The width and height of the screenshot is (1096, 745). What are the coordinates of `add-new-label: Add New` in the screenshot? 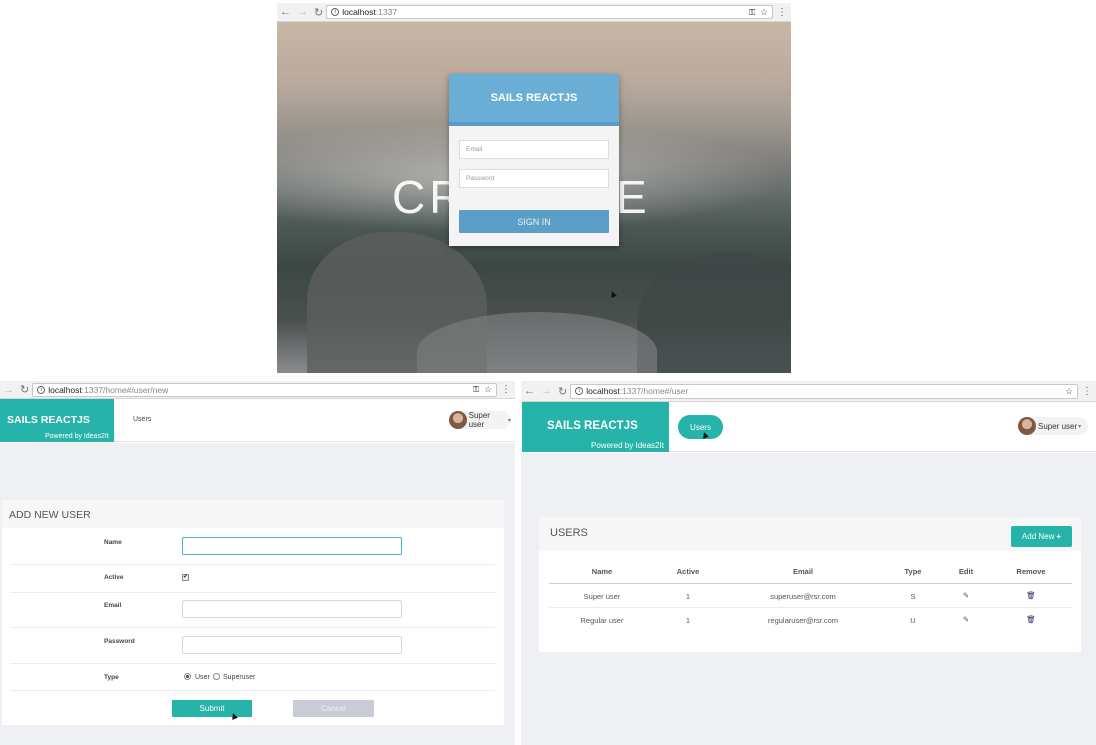 It's located at (1038, 536).